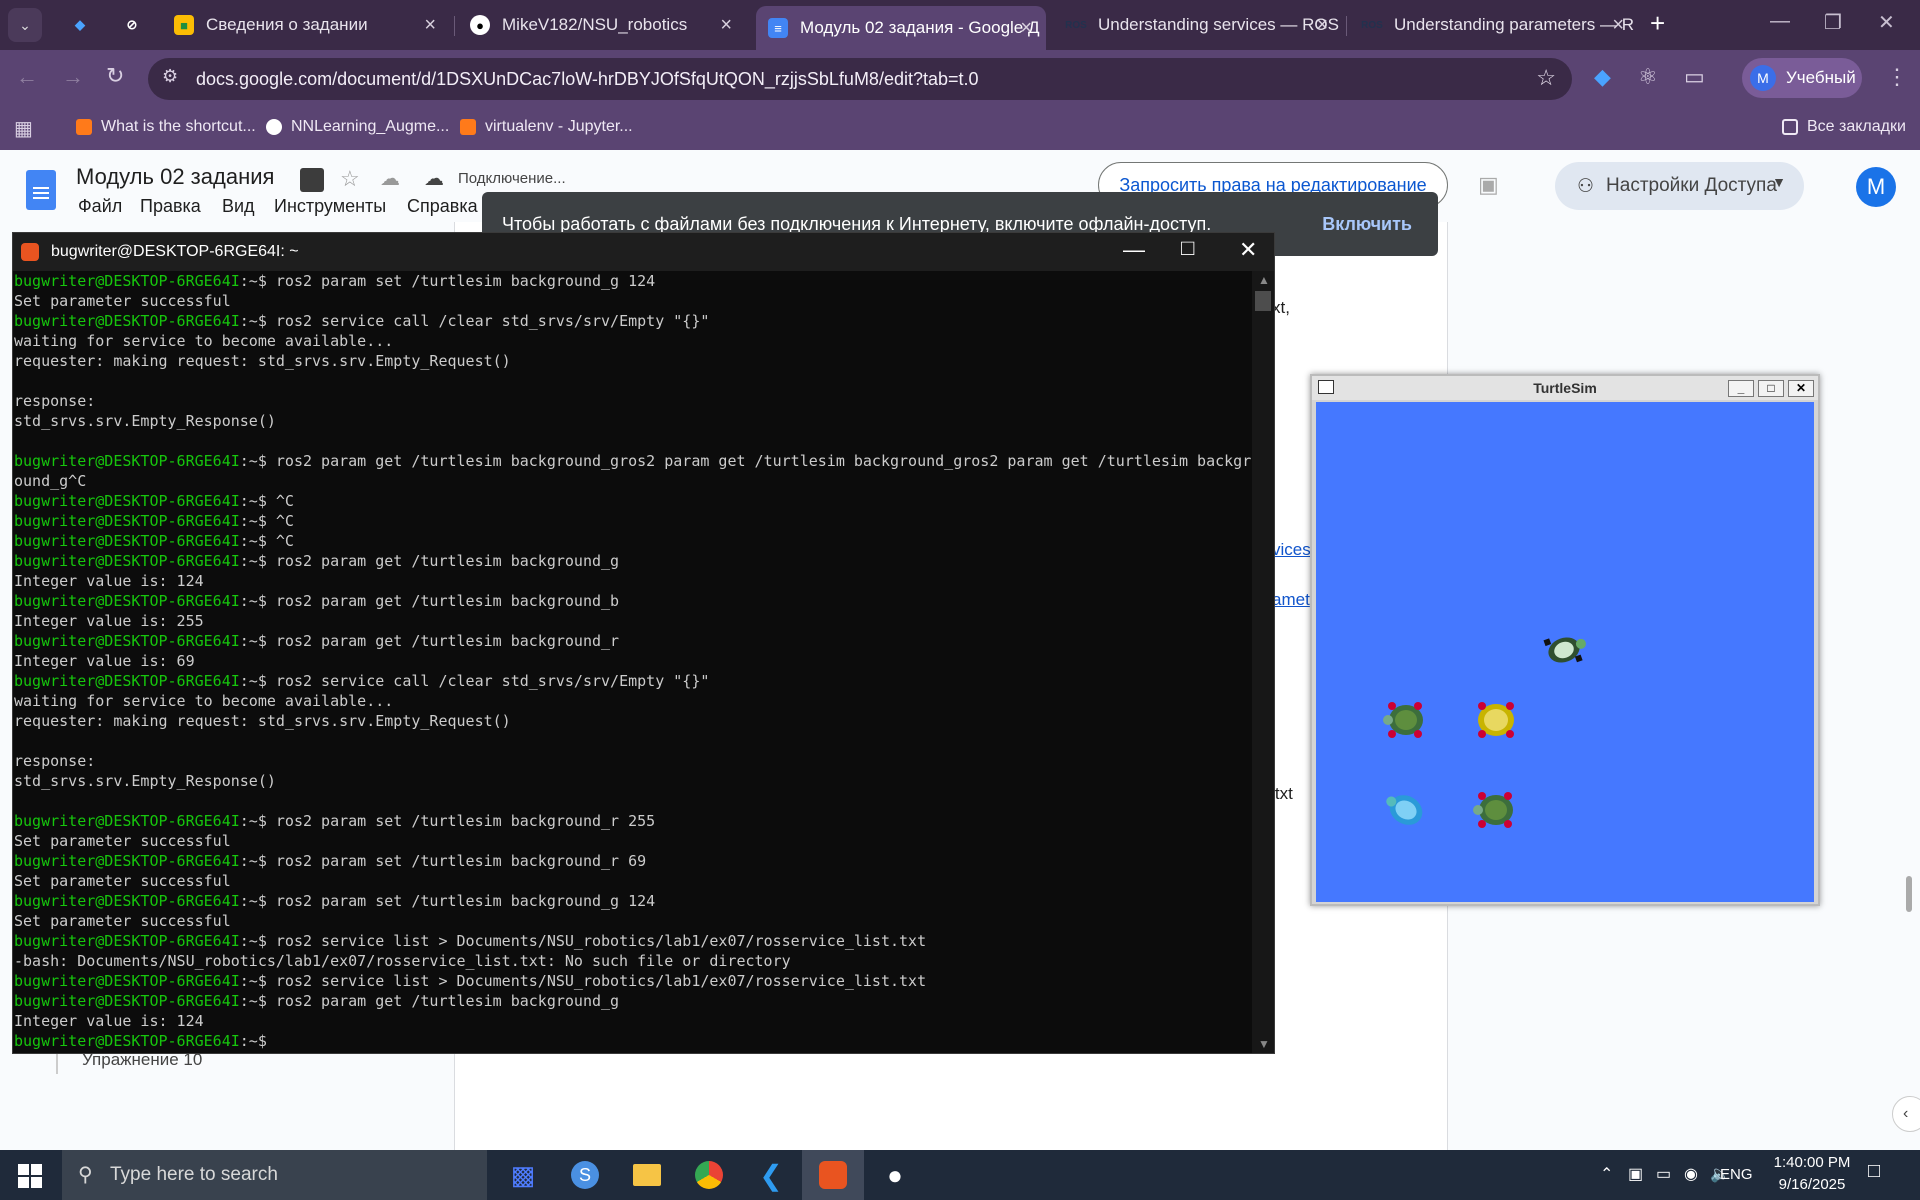  I want to click on notifications-icon: □, so click(1874, 1171).